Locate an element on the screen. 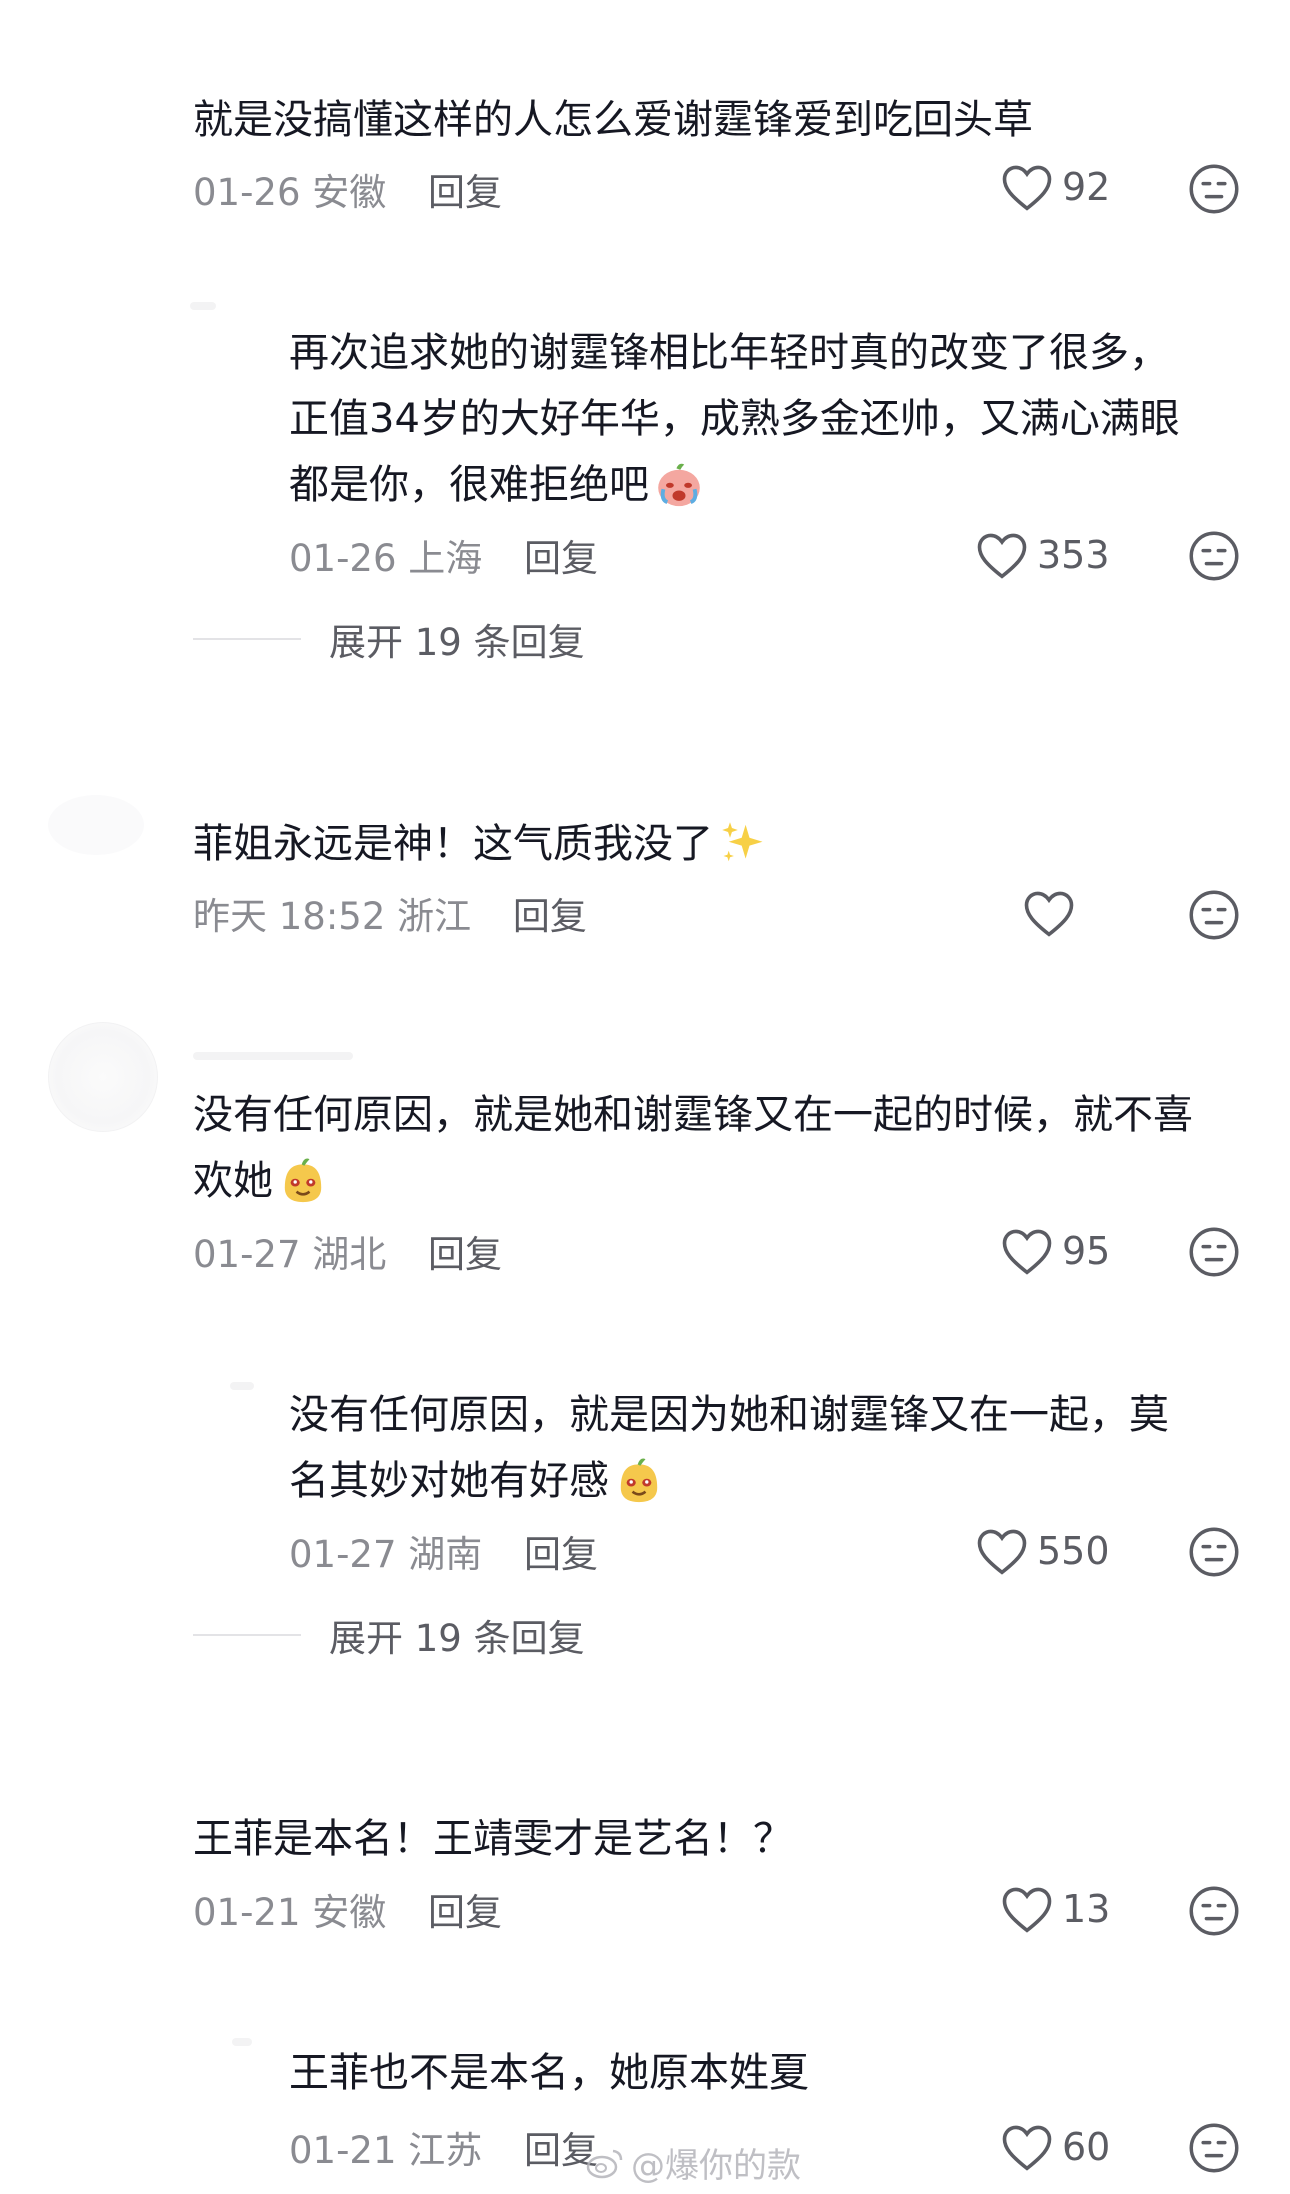 This screenshot has height=2194, width=1290. comment-meta: 01-27 湖北 回复 is located at coordinates (347, 1251).